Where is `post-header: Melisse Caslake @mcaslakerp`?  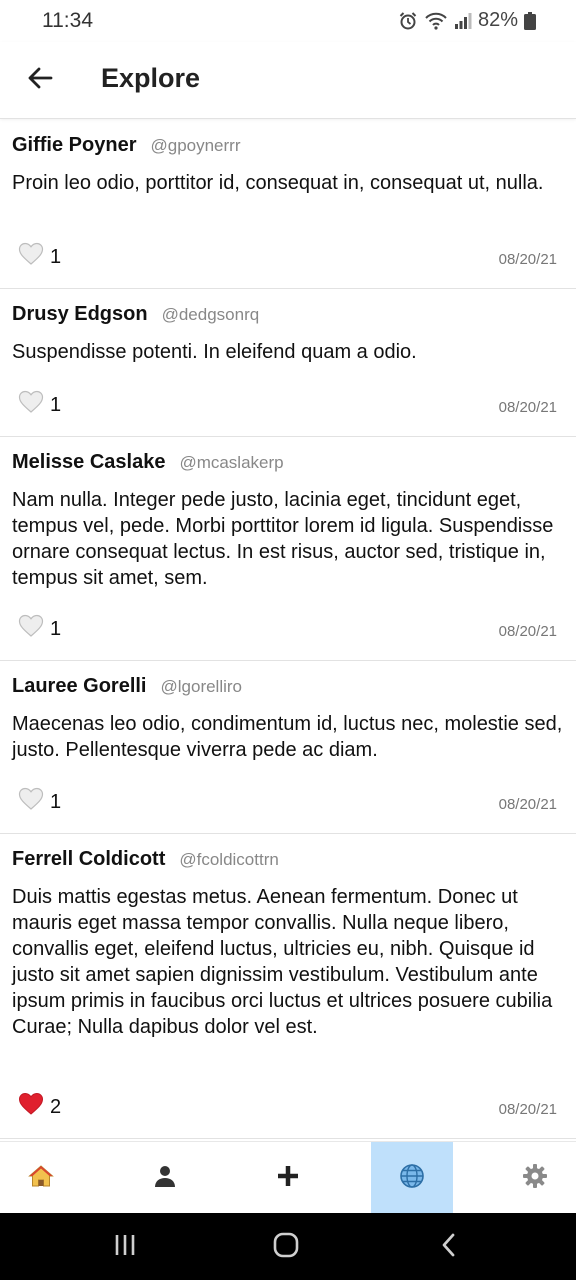
post-header: Melisse Caslake @mcaslakerp is located at coordinates (148, 462).